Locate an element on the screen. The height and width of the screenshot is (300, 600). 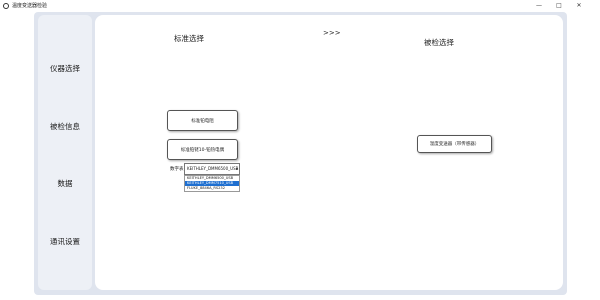
chevron-down-icon: ▾ is located at coordinates (236, 168).